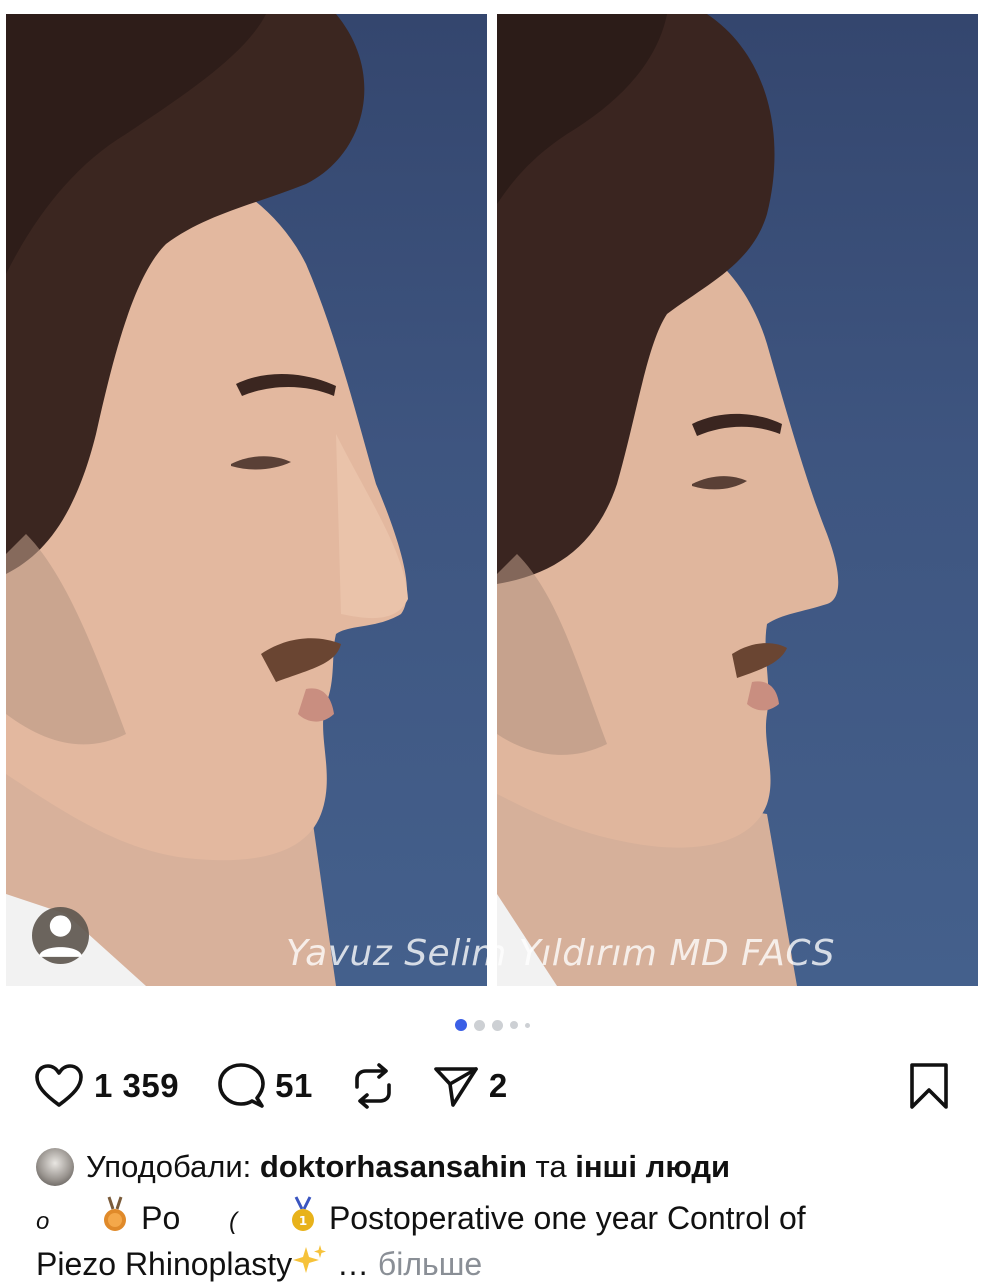 The image size is (985, 1285). I want to click on bookmark-icon, so click(929, 1086).